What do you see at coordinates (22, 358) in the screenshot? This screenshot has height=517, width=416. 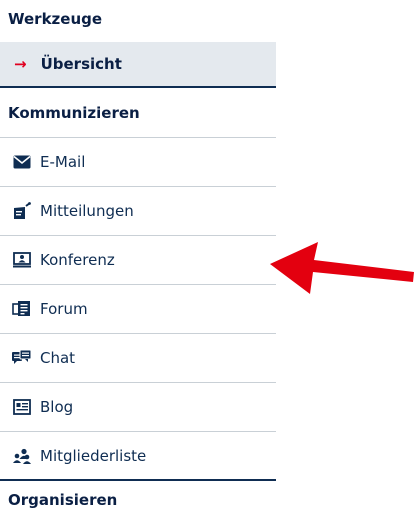 I see `chat-icon` at bounding box center [22, 358].